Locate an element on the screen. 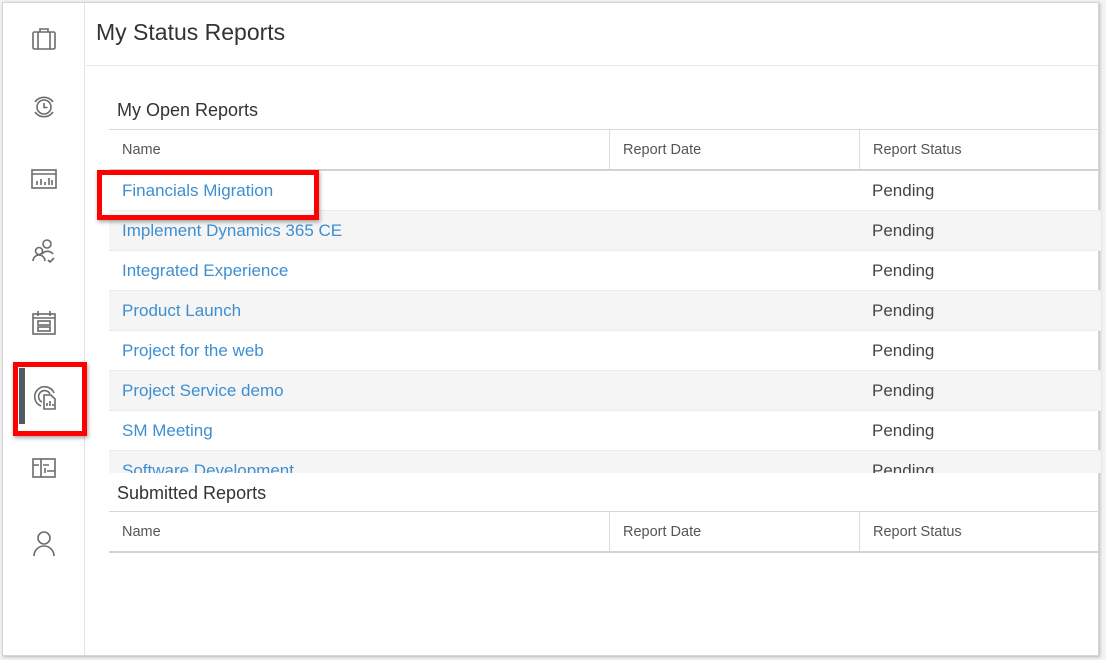  person-icon is located at coordinates (44, 544).